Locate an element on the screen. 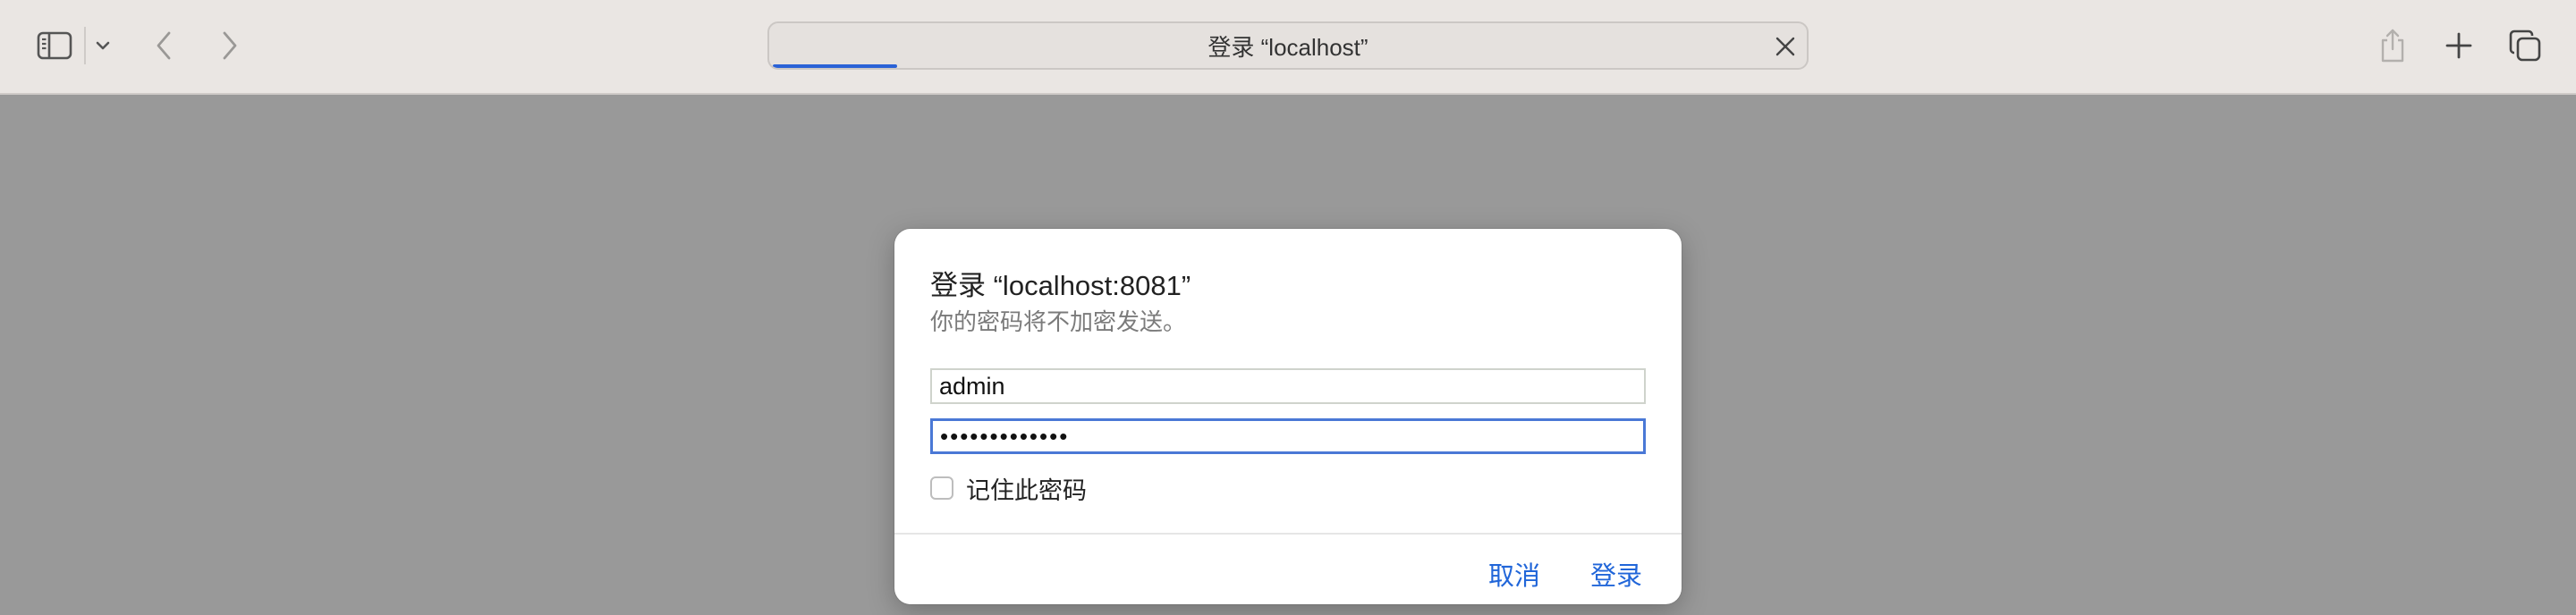  new-tab-button is located at coordinates (2458, 45).